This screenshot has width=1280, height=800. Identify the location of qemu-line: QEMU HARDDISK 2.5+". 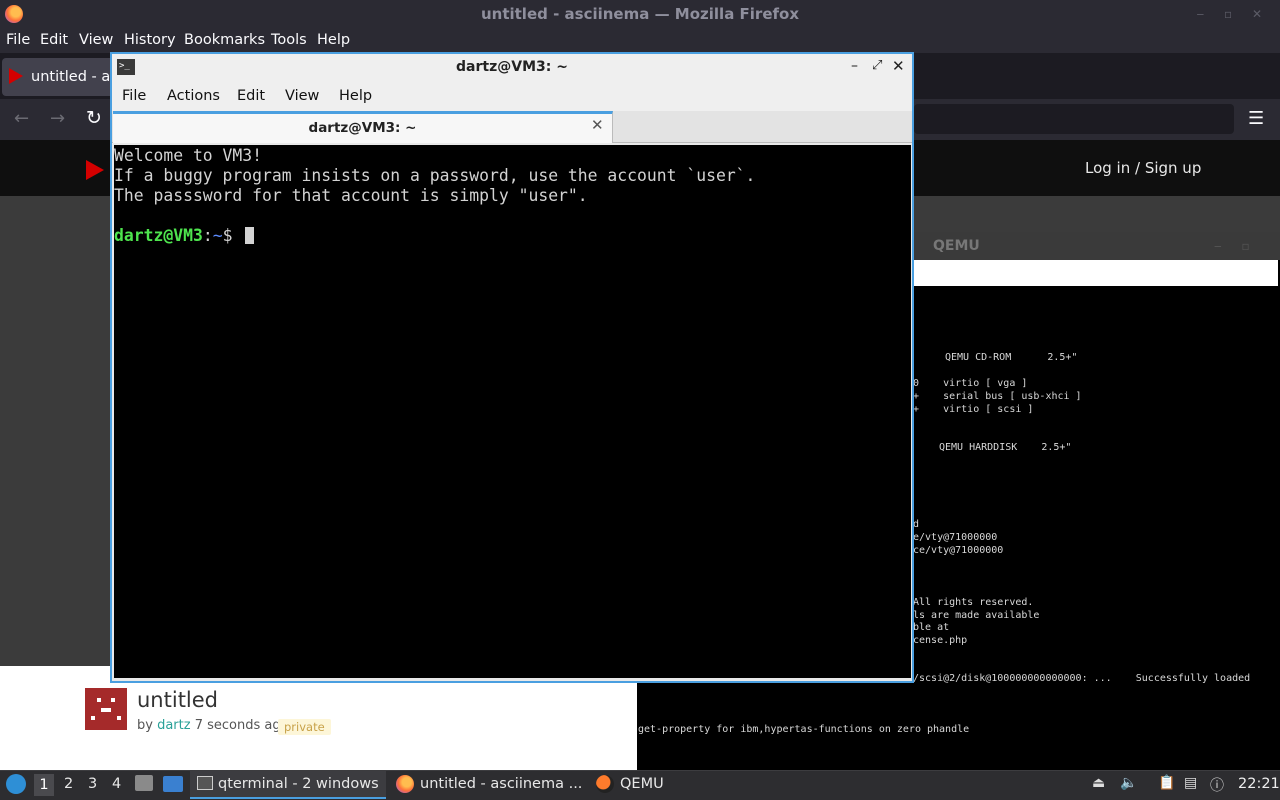
(1005, 447).